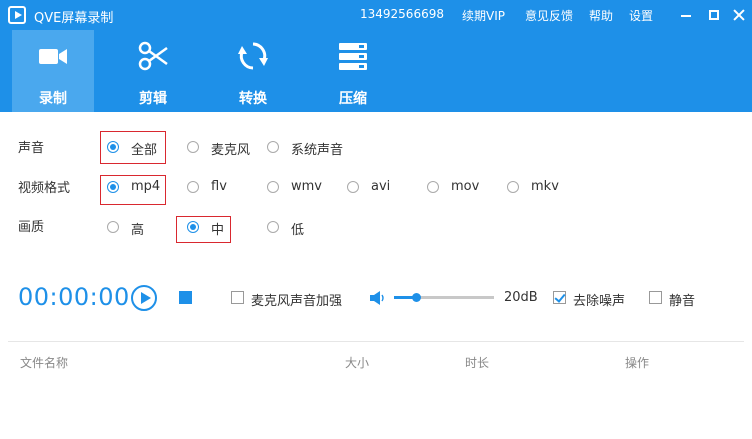  Describe the element at coordinates (253, 56) in the screenshot. I see `refresh-icon` at that location.